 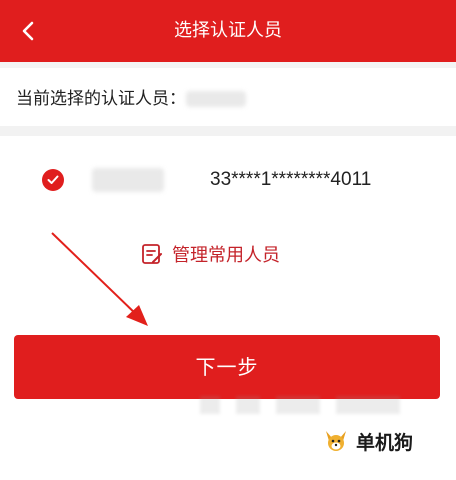 I want to click on app-header: 选择认证人员, so click(x=228, y=31).